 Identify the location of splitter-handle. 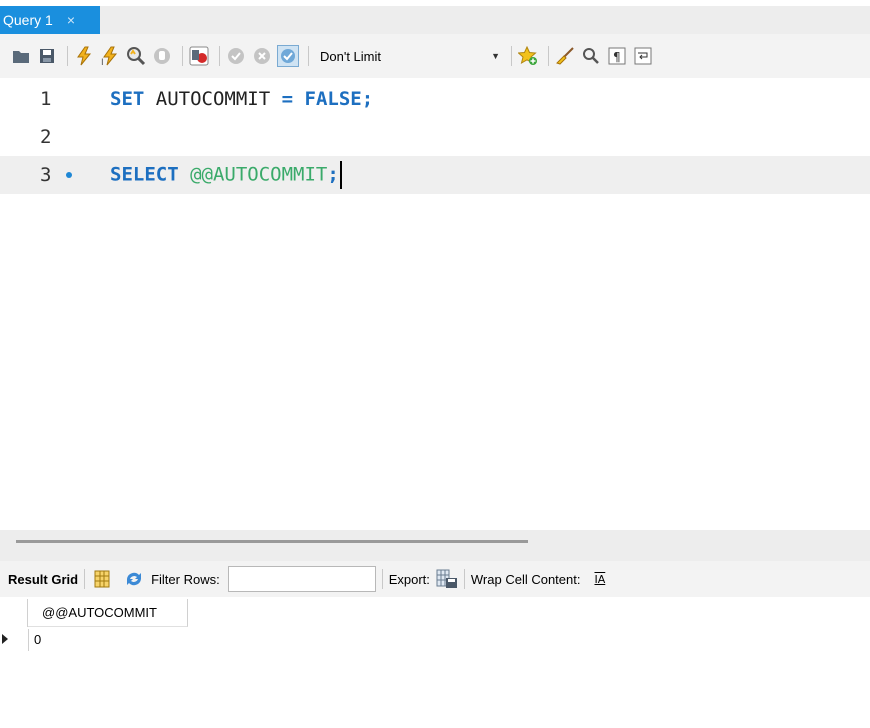
(272, 541).